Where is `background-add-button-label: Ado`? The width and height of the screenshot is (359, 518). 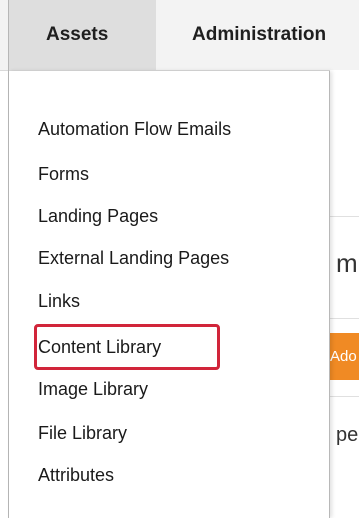 background-add-button-label: Ado is located at coordinates (343, 356).